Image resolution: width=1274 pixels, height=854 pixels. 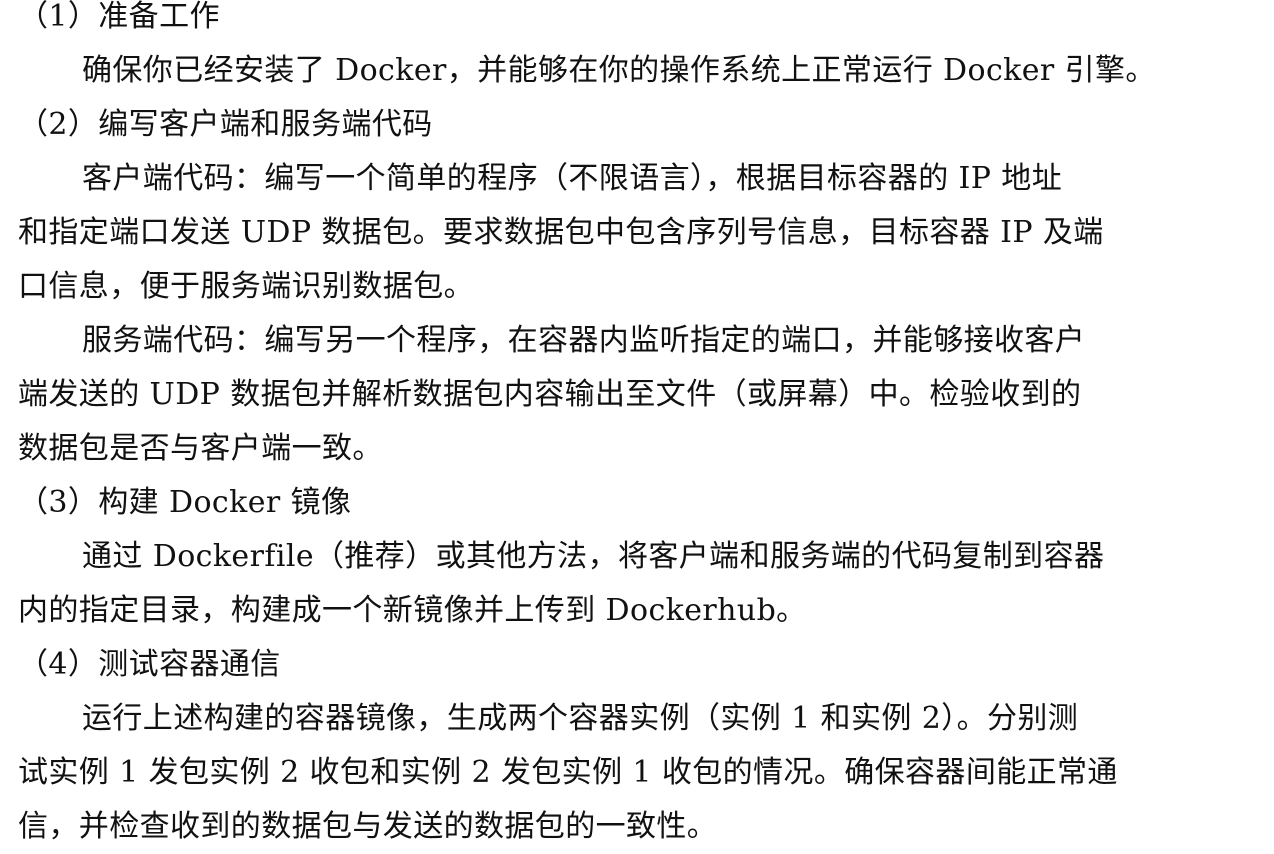 What do you see at coordinates (561, 232) in the screenshot?
I see `paragraph-line: 和指定端口发送 UDP 数据包。要求数据包中包含序列号信息，目标容器 IP 及端` at bounding box center [561, 232].